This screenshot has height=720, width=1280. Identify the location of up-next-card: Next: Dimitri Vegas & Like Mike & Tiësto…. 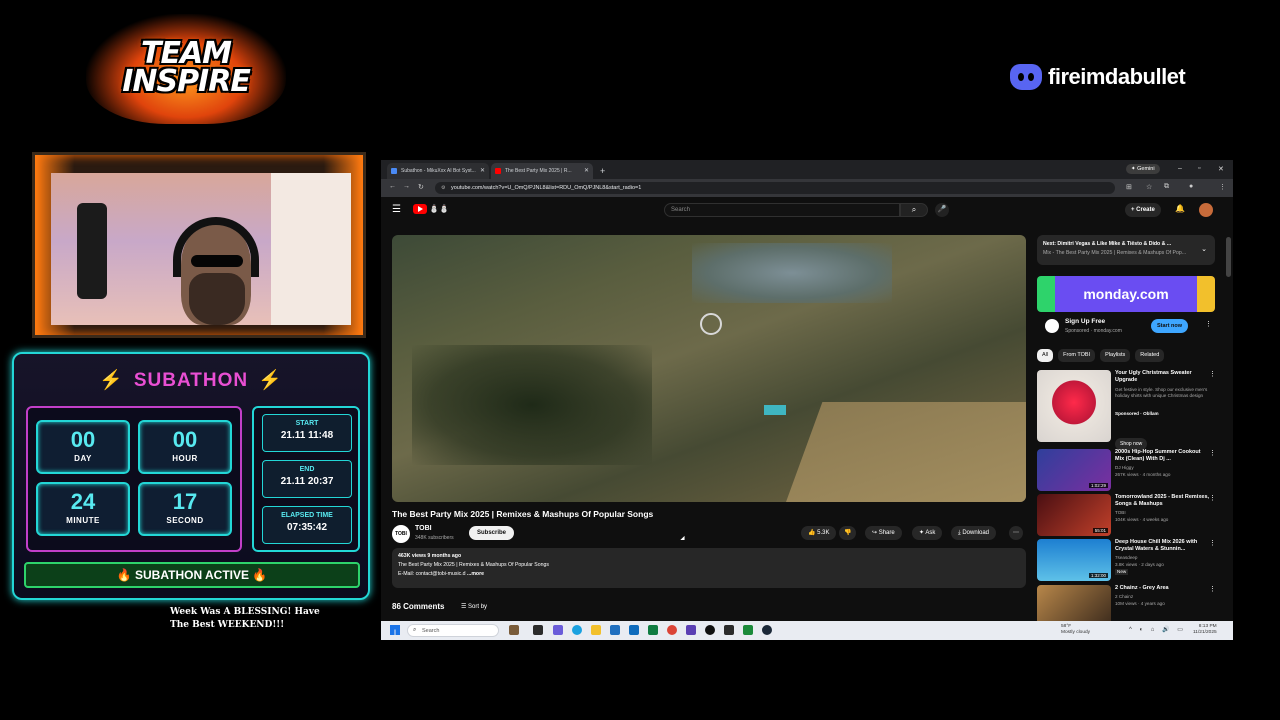
(1126, 250).